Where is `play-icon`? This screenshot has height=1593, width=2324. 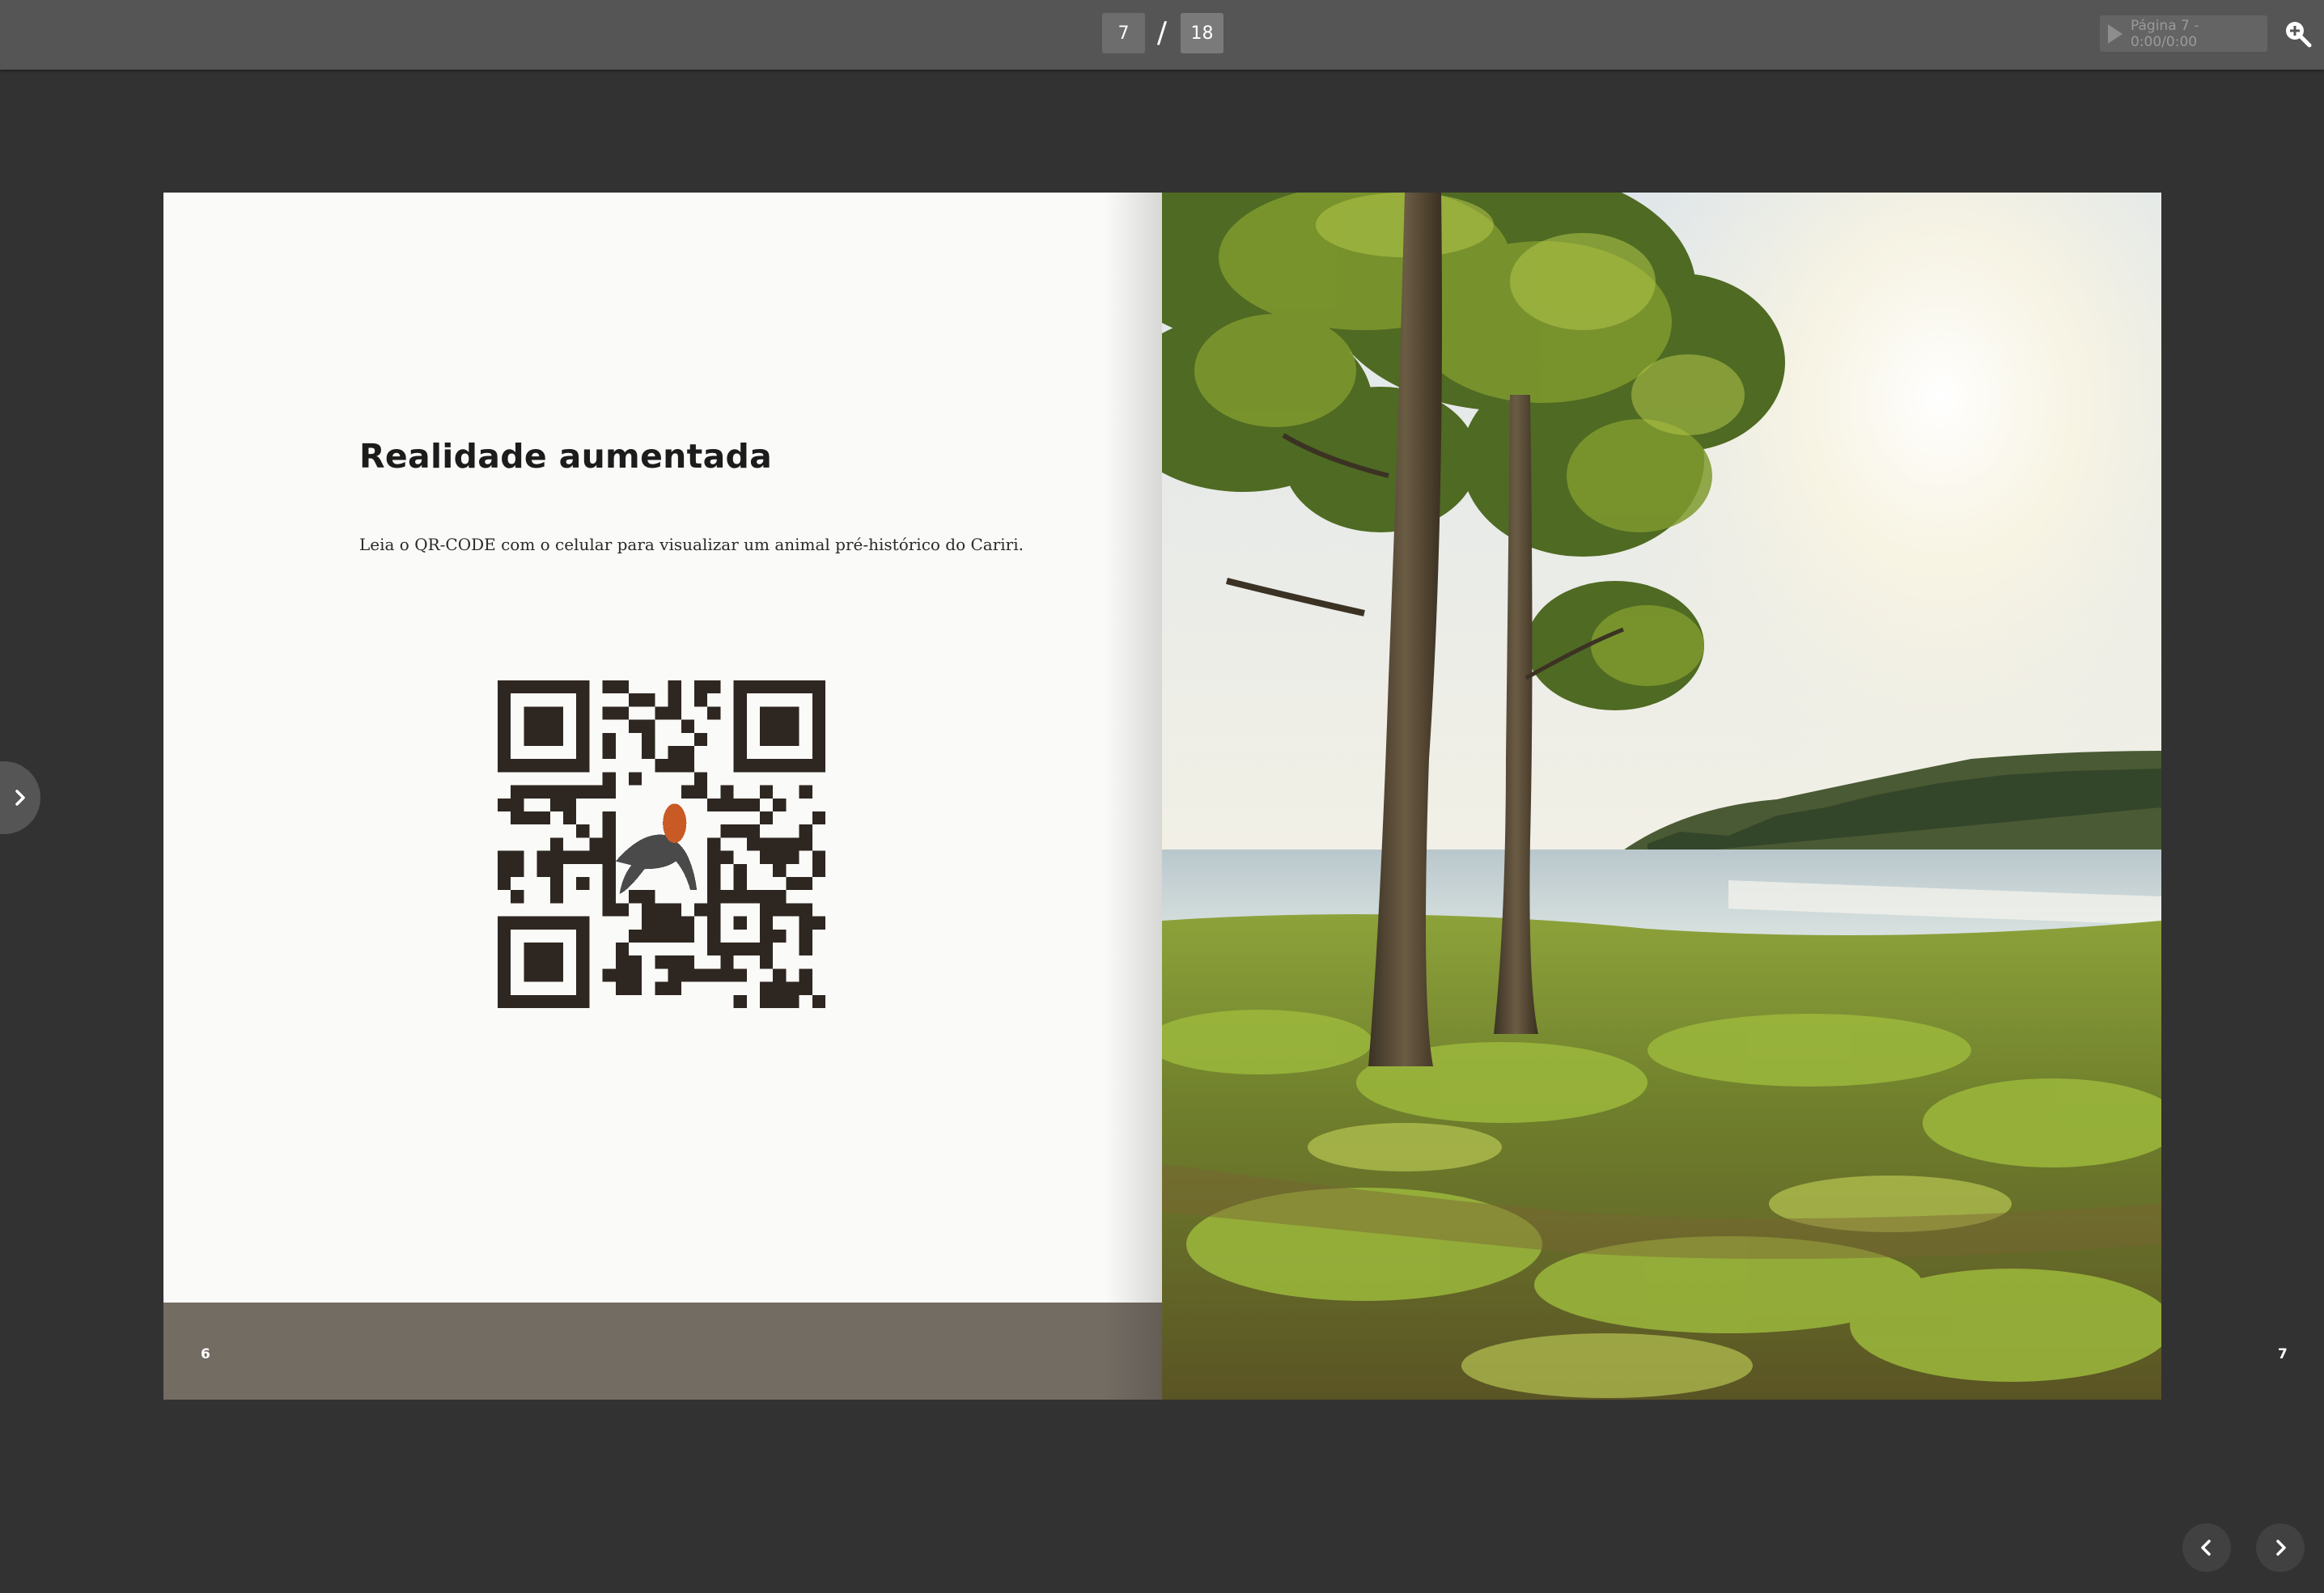
play-icon is located at coordinates (2115, 33).